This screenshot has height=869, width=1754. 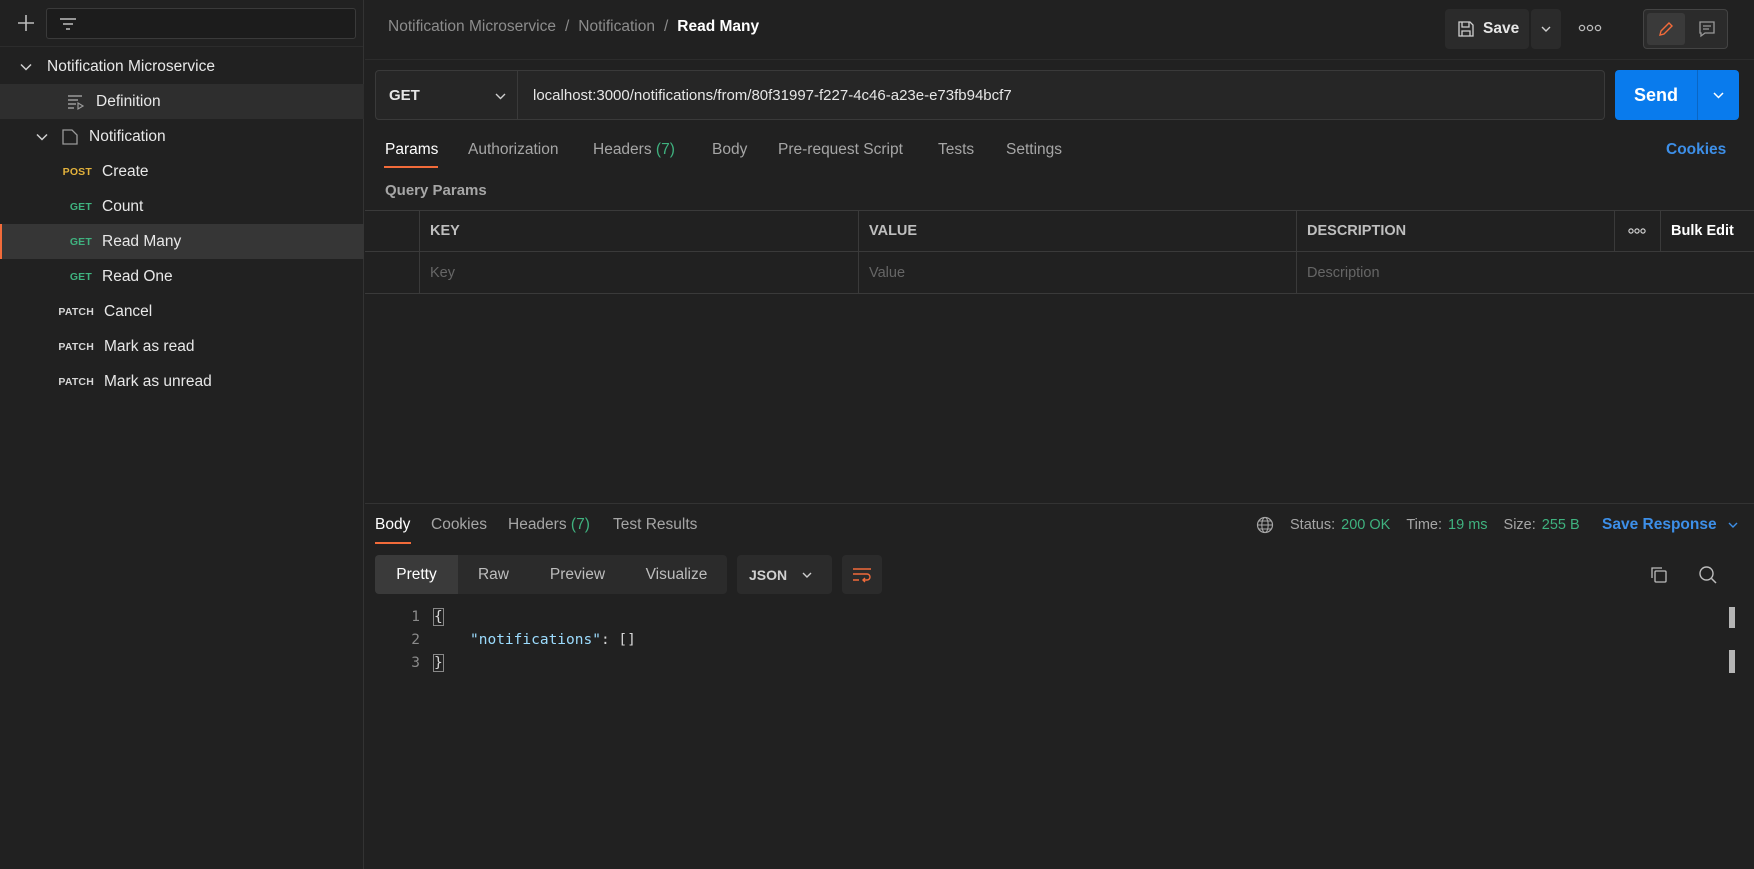 I want to click on wrap-lines-icon, so click(x=862, y=575).